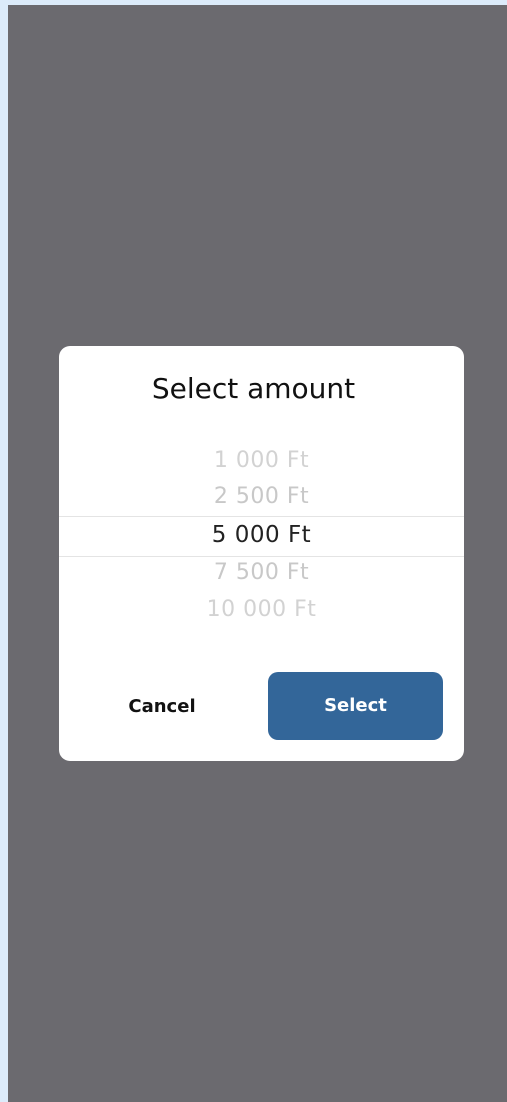  What do you see at coordinates (261, 572) in the screenshot?
I see `picker-option-7500: 7 500 Ft` at bounding box center [261, 572].